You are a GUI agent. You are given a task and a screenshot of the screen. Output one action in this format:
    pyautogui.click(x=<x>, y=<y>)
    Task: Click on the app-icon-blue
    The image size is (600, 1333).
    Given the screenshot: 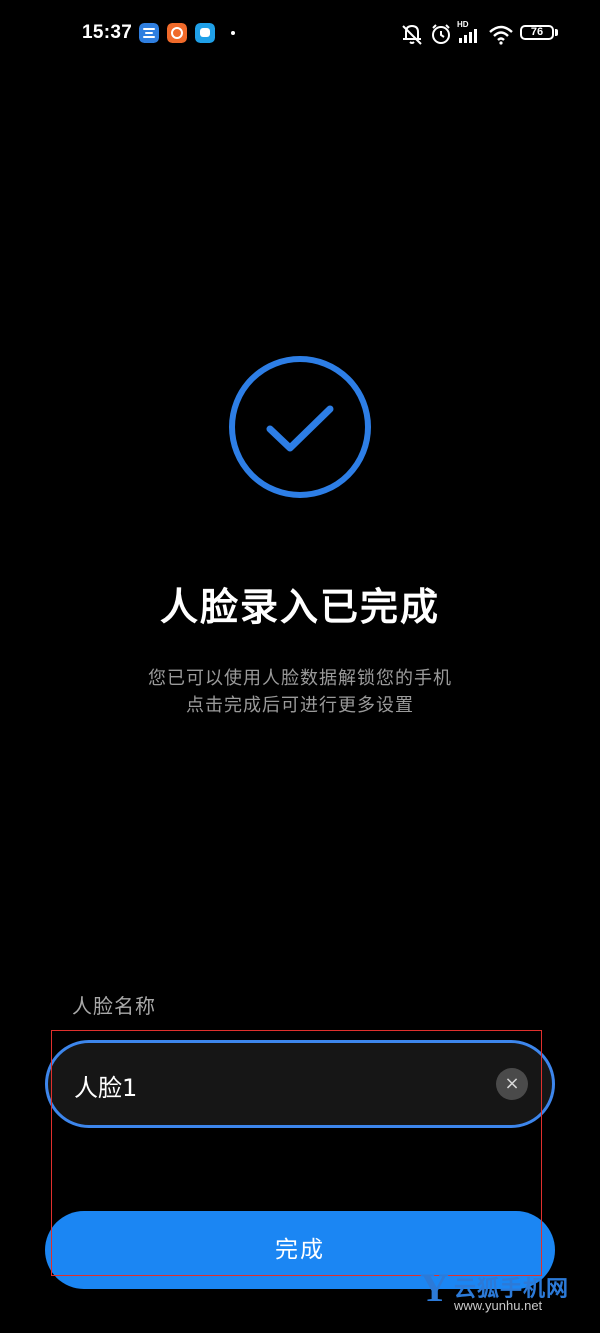 What is the action you would take?
    pyautogui.click(x=149, y=33)
    